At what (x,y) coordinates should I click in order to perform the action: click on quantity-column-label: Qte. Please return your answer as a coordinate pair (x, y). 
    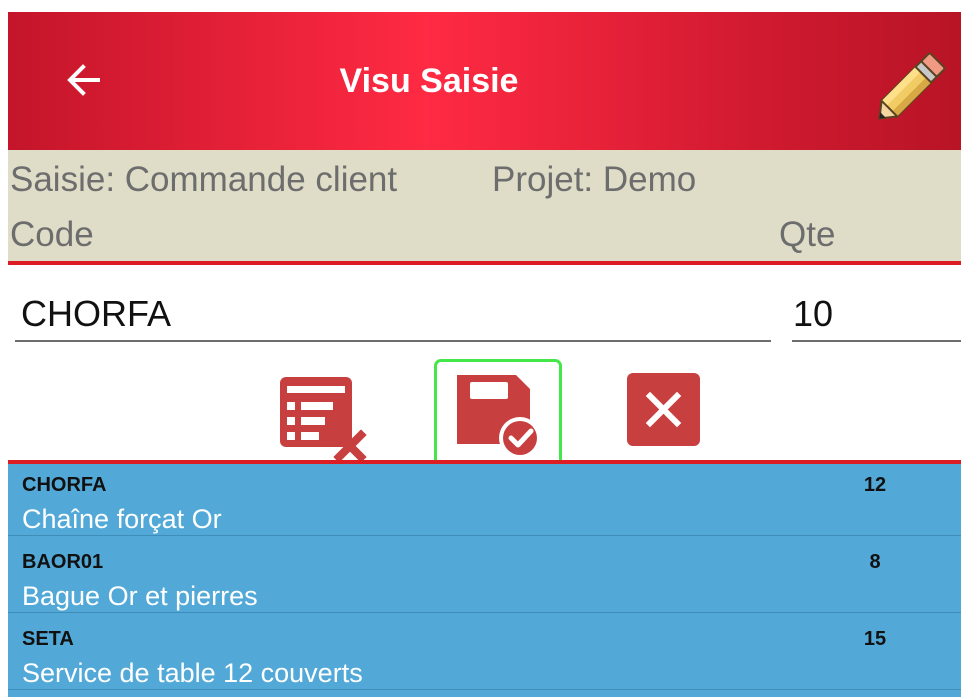
    Looking at the image, I should click on (807, 234).